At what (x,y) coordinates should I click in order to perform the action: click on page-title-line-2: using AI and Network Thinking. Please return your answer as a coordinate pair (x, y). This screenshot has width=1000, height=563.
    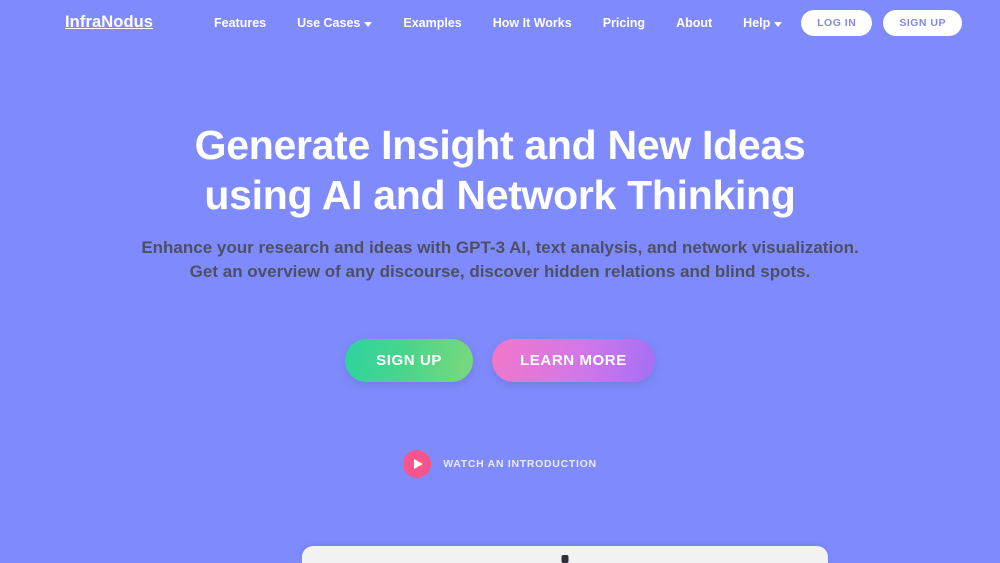
    Looking at the image, I should click on (500, 195).